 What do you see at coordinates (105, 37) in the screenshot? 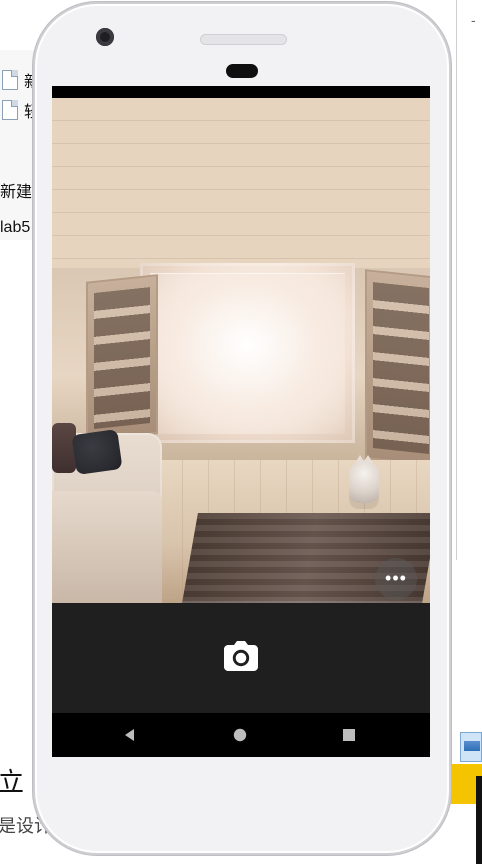
I see `front-camera` at bounding box center [105, 37].